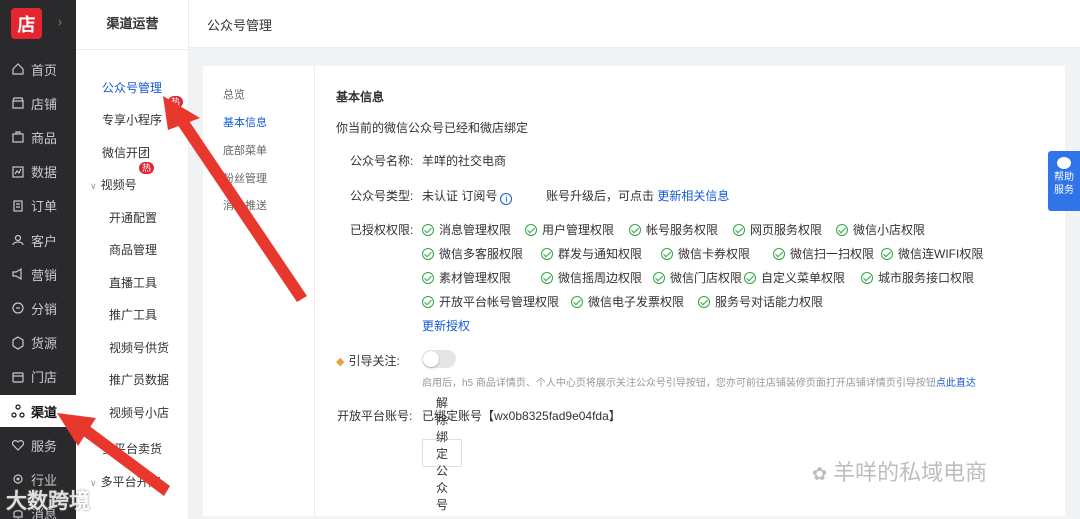 This screenshot has width=1080, height=519. I want to click on tab-push: 消息推送, so click(245, 205).